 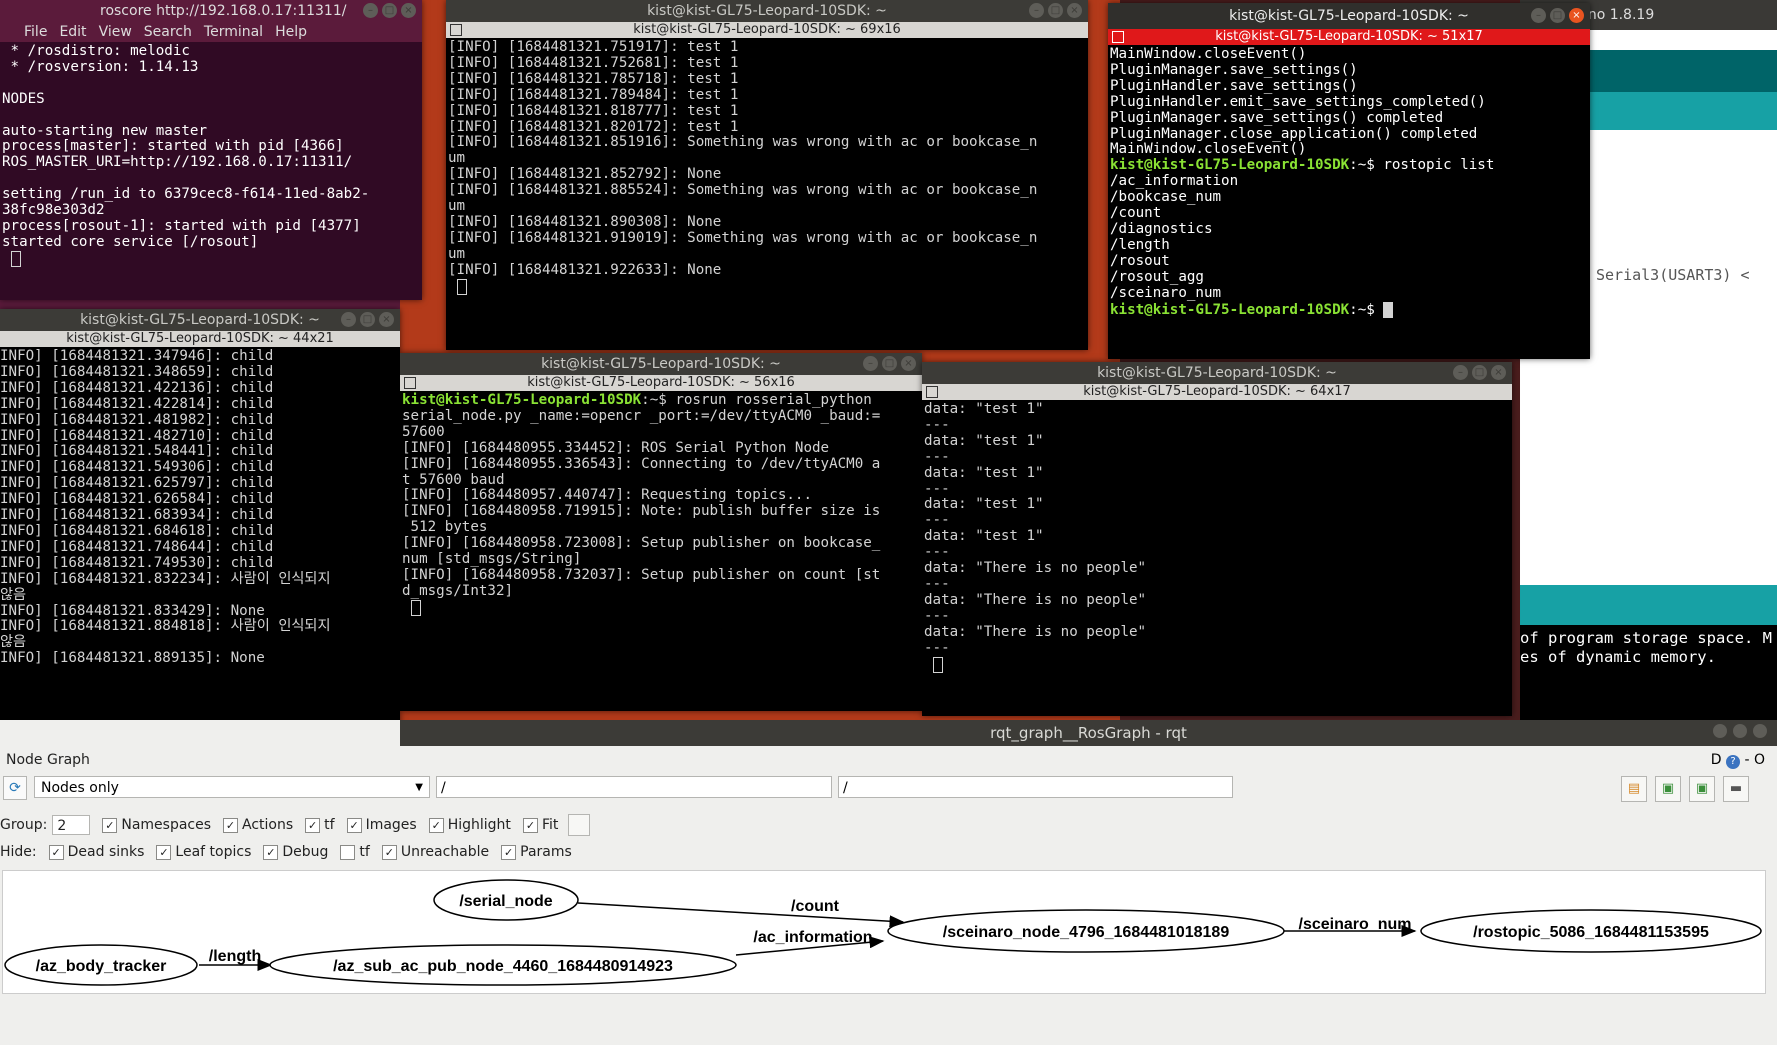 What do you see at coordinates (466, 825) in the screenshot?
I see `checkbox-highlight: ✓ Highlight` at bounding box center [466, 825].